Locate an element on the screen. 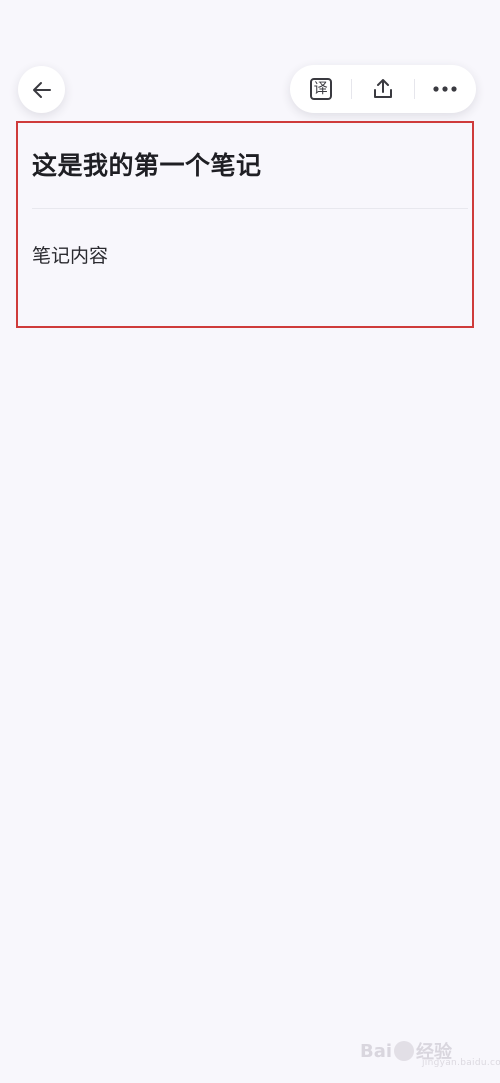 The image size is (500, 1083). translate-button: 译 is located at coordinates (320, 89).